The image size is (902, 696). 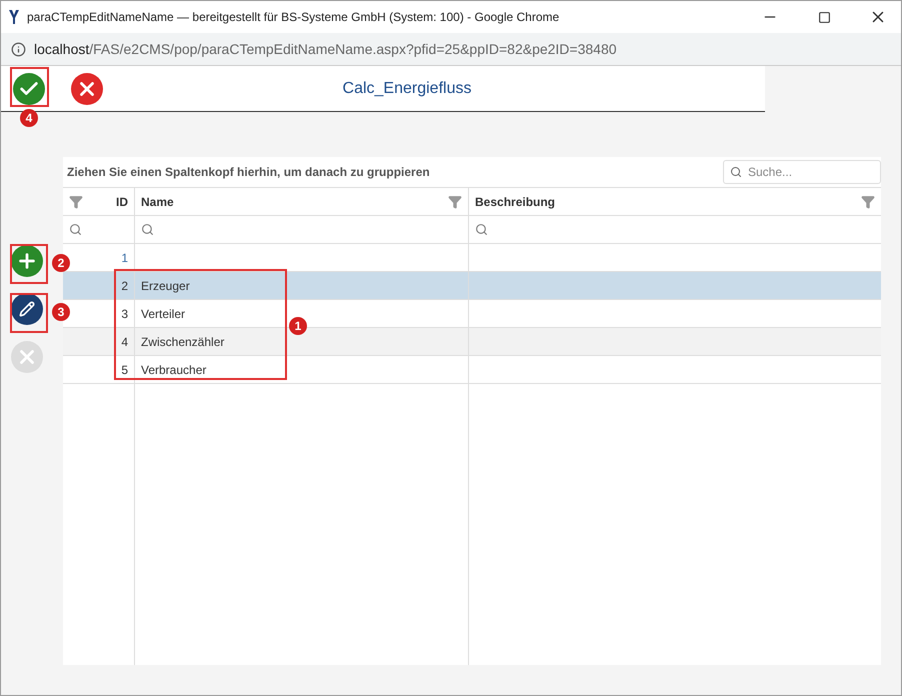 What do you see at coordinates (124, 370) in the screenshot?
I see `table-cell-text: 5` at bounding box center [124, 370].